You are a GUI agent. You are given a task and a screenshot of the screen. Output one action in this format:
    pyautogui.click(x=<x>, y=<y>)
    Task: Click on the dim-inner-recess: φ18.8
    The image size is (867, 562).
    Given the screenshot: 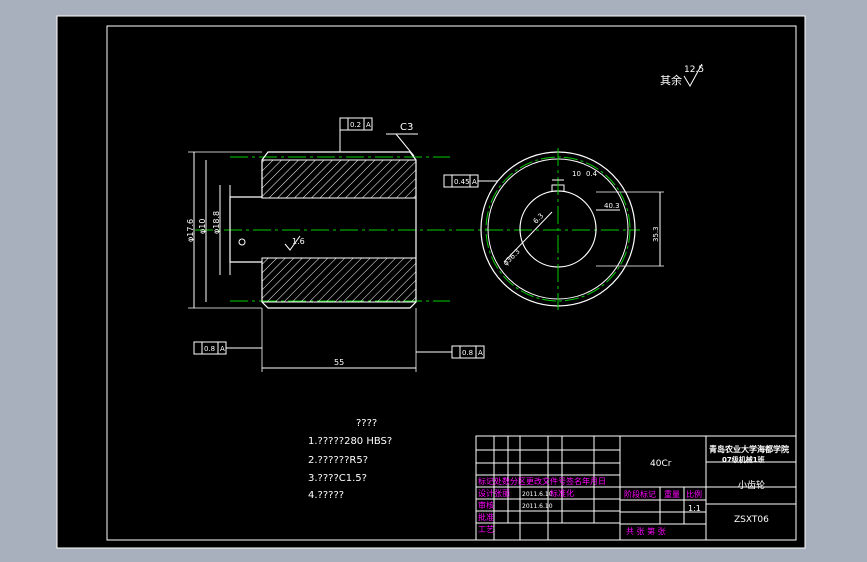 What is the action you would take?
    pyautogui.click(x=216, y=222)
    